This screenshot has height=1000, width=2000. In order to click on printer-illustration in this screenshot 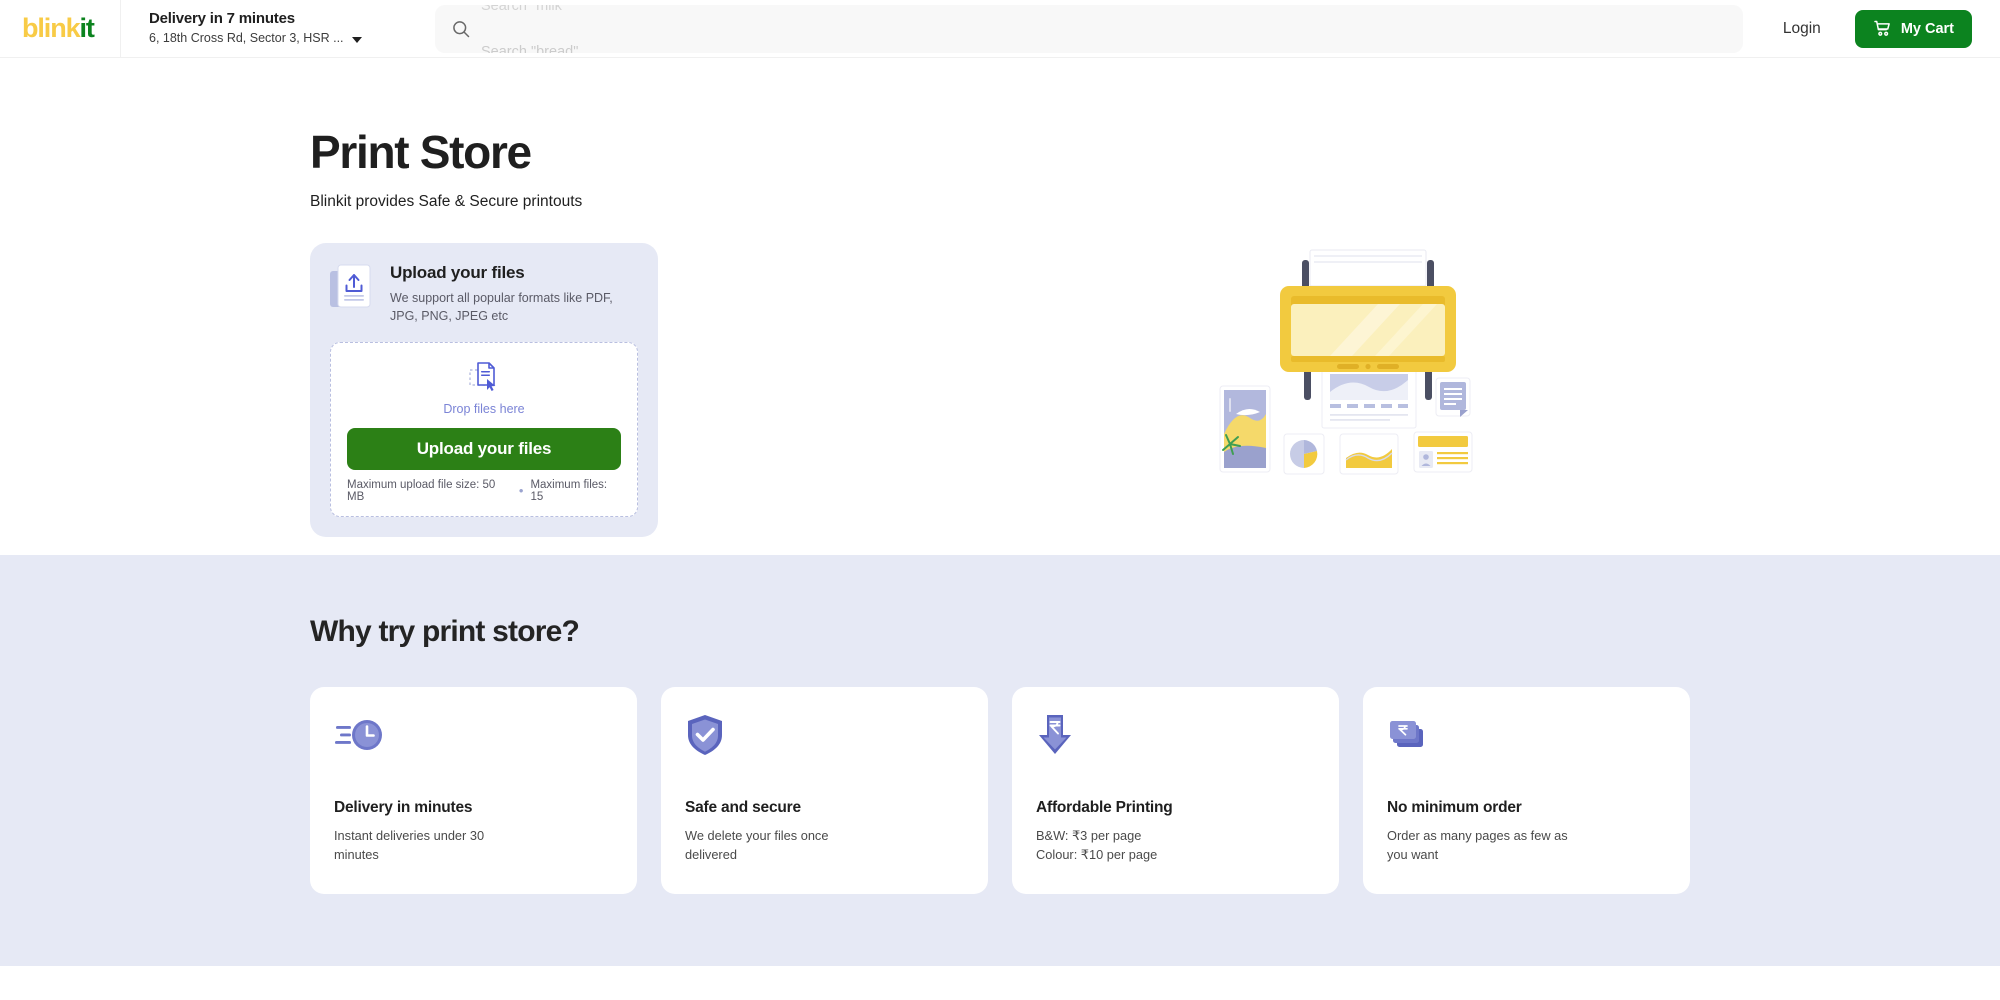, I will do `click(1346, 362)`.